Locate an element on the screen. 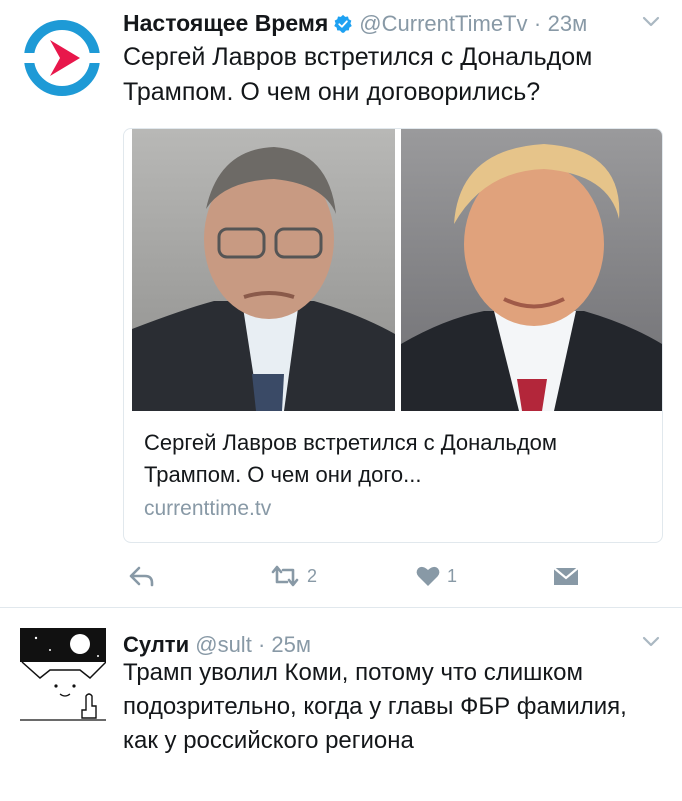 The height and width of the screenshot is (801, 682). avatar-sulti is located at coordinates (63, 676).